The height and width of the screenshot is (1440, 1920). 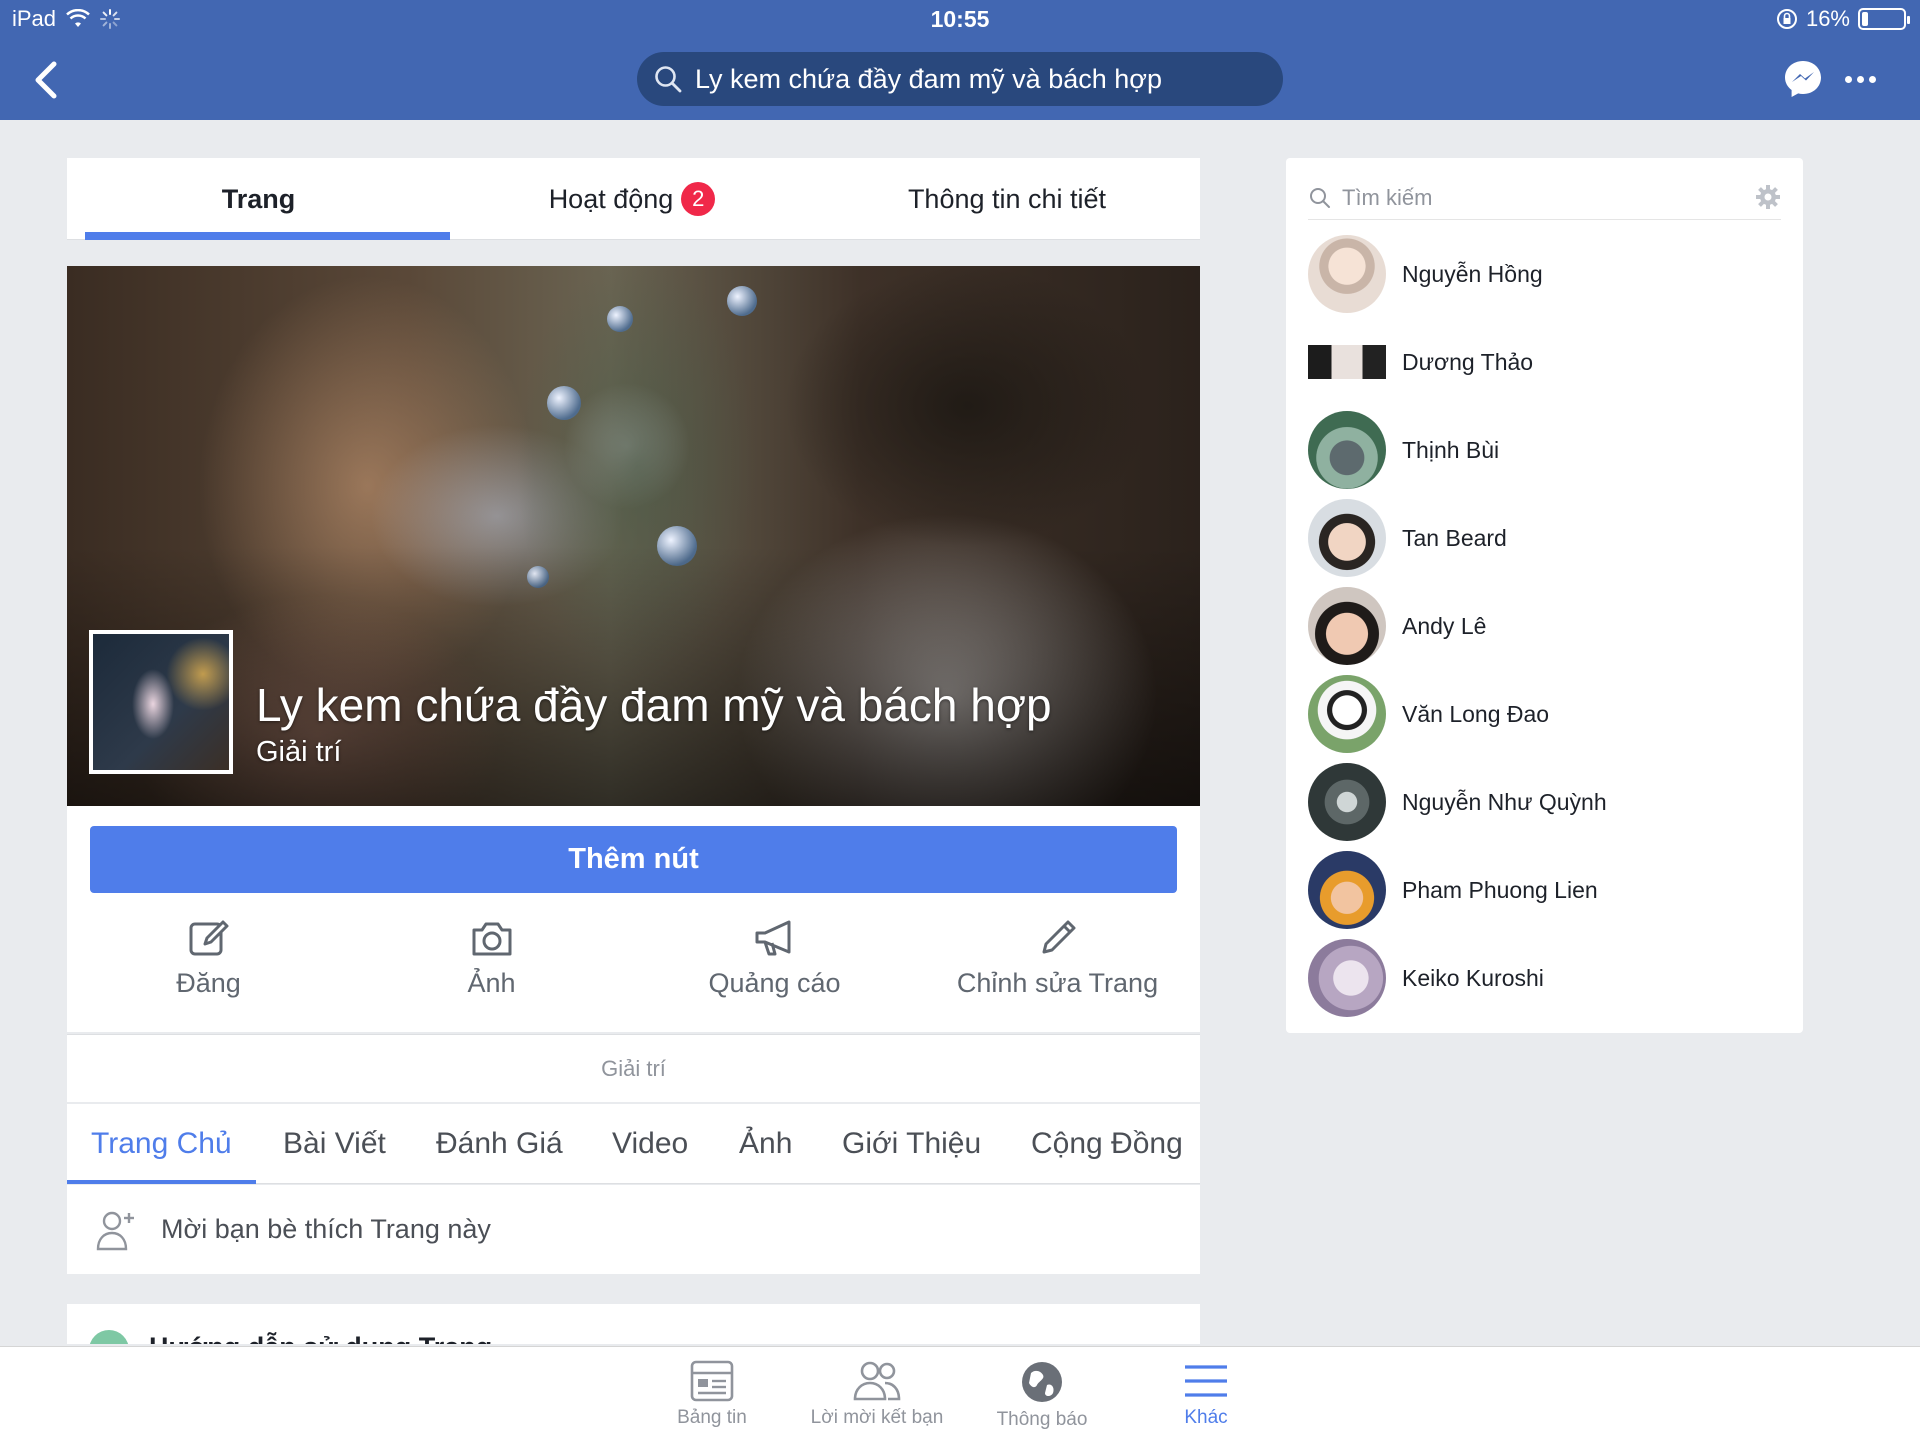 I want to click on megaphone-icon, so click(x=772, y=938).